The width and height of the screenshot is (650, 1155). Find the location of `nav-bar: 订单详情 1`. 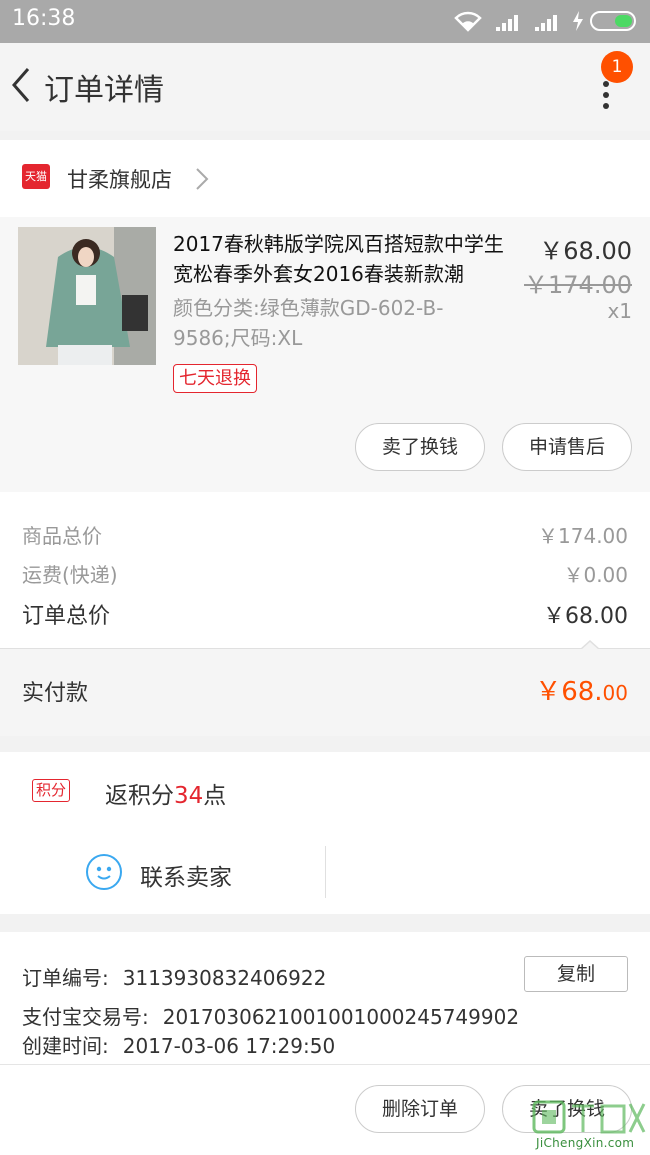

nav-bar: 订单详情 1 is located at coordinates (325, 87).